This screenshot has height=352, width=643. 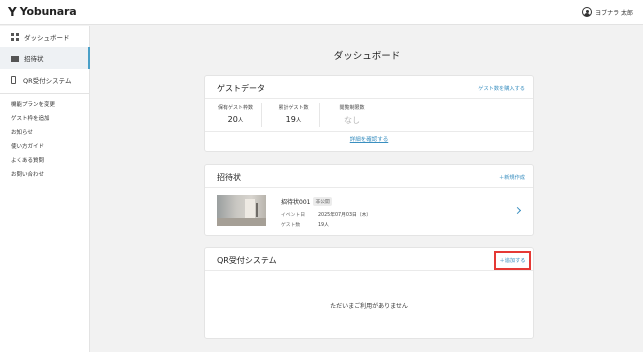 What do you see at coordinates (15, 37) in the screenshot?
I see `grid-icon` at bounding box center [15, 37].